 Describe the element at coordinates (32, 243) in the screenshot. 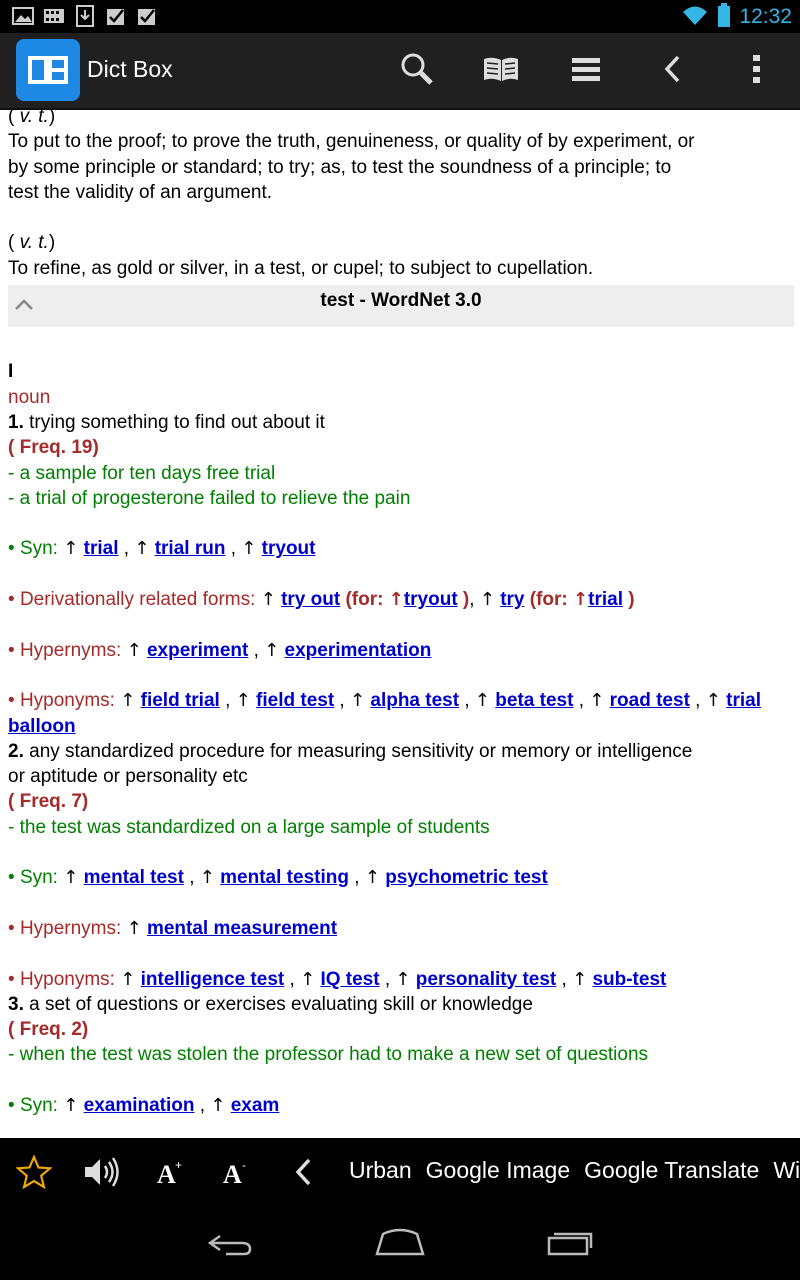

I see `definition-pos: ( v. t.)` at that location.